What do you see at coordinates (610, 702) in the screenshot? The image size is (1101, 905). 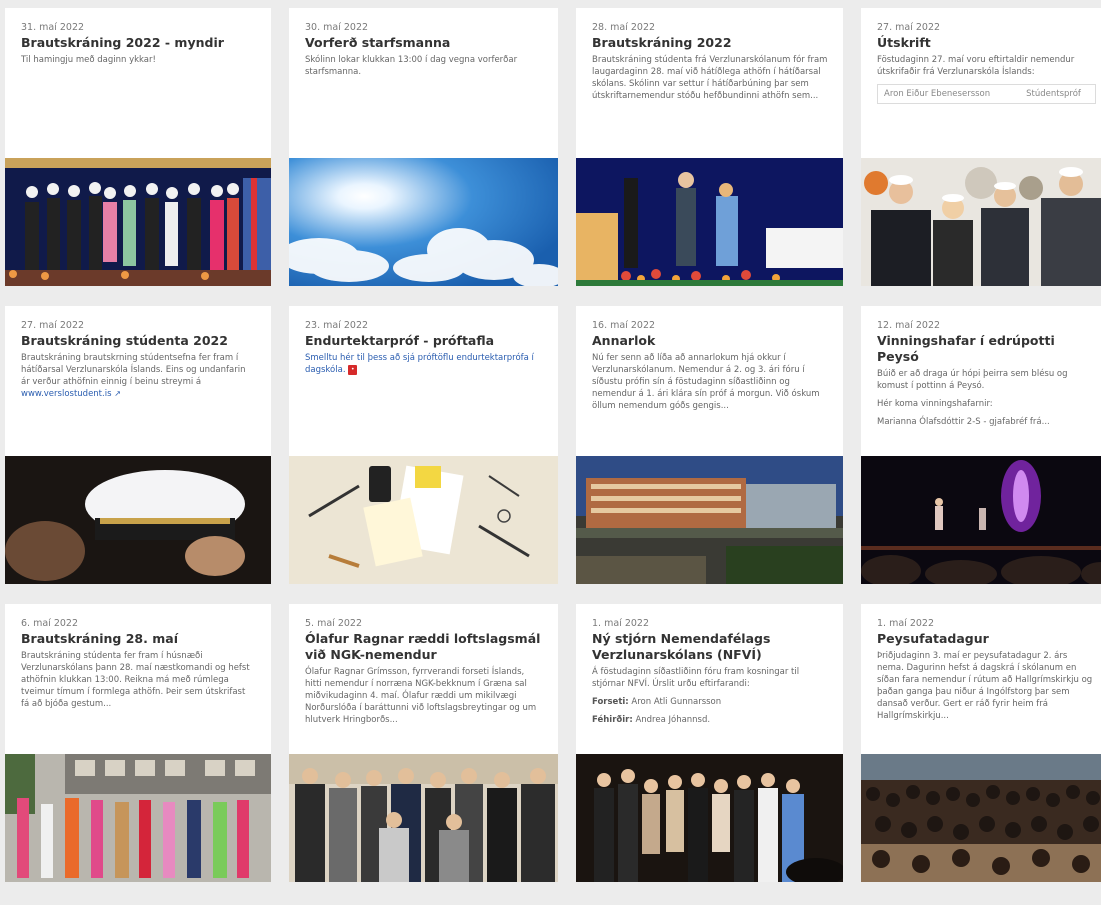 I see `role-label: Forseti:` at bounding box center [610, 702].